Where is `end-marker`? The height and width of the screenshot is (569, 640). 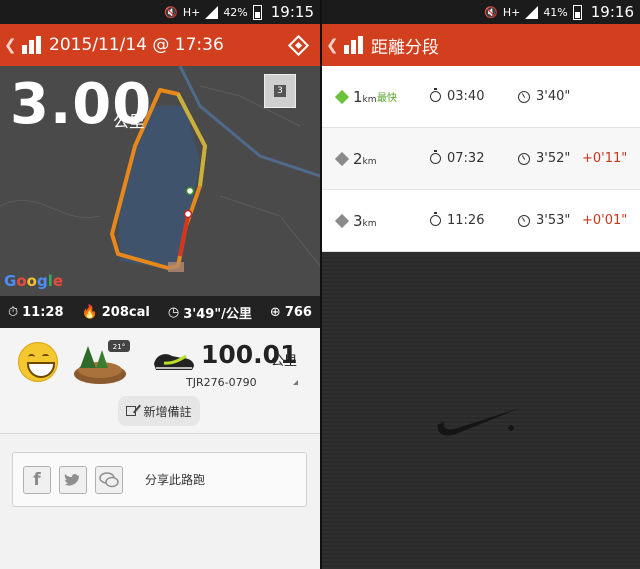 end-marker is located at coordinates (188, 214).